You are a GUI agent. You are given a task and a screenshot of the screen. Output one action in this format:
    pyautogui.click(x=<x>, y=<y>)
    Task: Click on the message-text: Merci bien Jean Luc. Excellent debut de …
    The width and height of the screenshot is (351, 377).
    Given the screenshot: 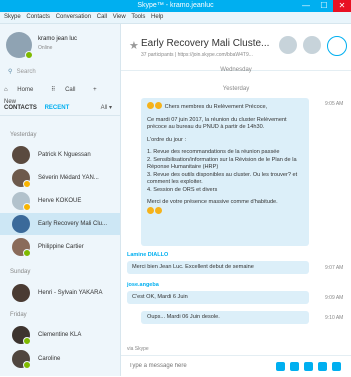 What is the action you would take?
    pyautogui.click(x=193, y=267)
    